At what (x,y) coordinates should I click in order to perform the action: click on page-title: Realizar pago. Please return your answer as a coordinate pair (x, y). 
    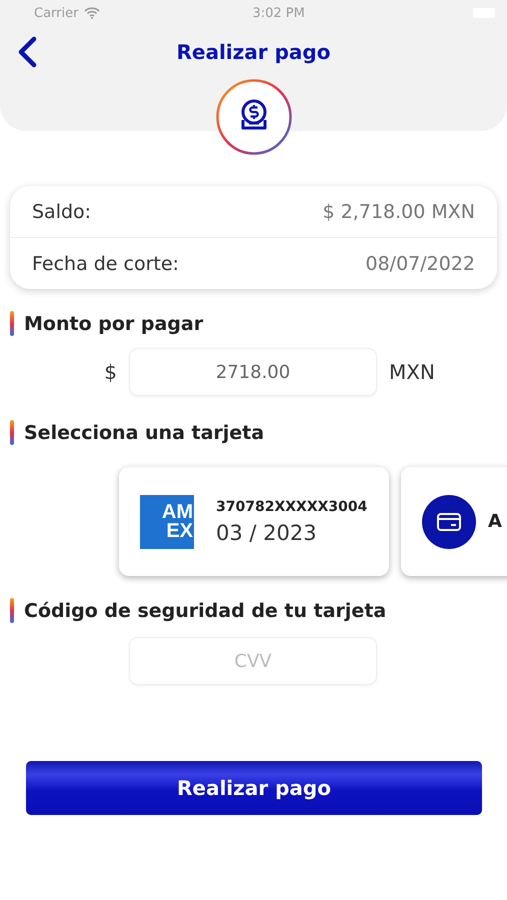
    Looking at the image, I should click on (253, 52).